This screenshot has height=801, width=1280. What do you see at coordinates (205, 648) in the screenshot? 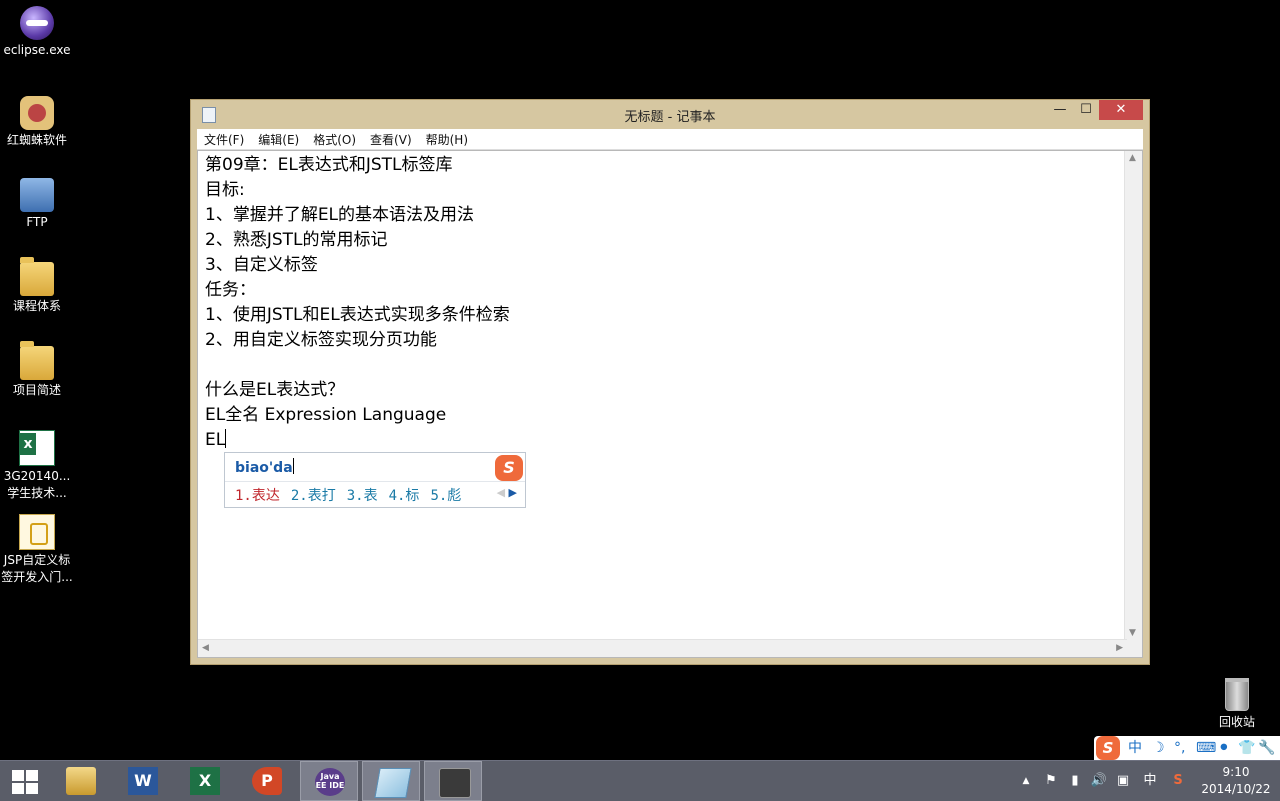
I see `scroll-left-arrow-icon: ◀` at bounding box center [205, 648].